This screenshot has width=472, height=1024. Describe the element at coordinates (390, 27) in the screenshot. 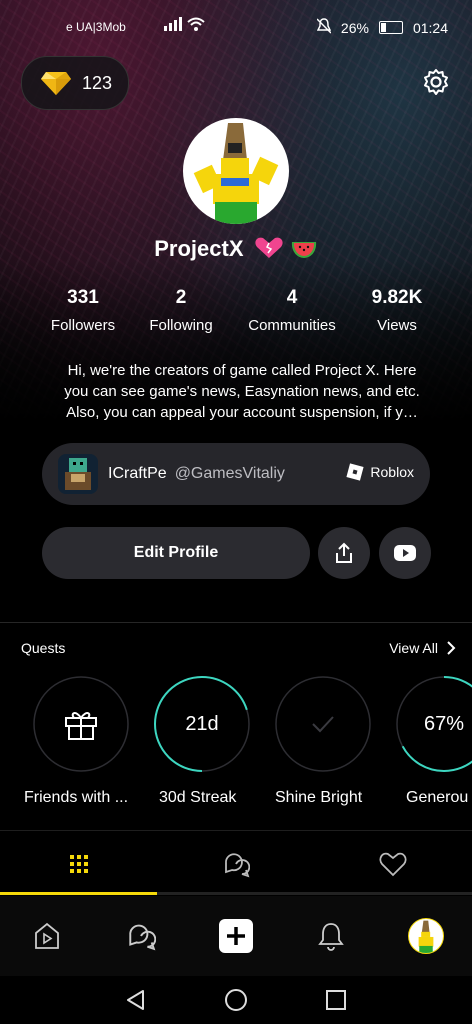

I see `battery-icon` at that location.